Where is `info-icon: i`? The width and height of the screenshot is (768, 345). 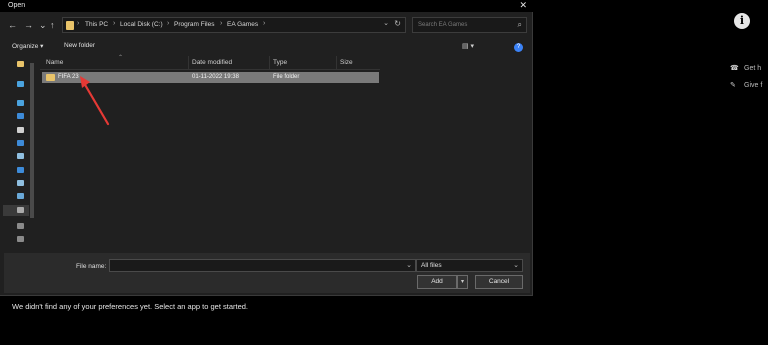 info-icon: i is located at coordinates (742, 21).